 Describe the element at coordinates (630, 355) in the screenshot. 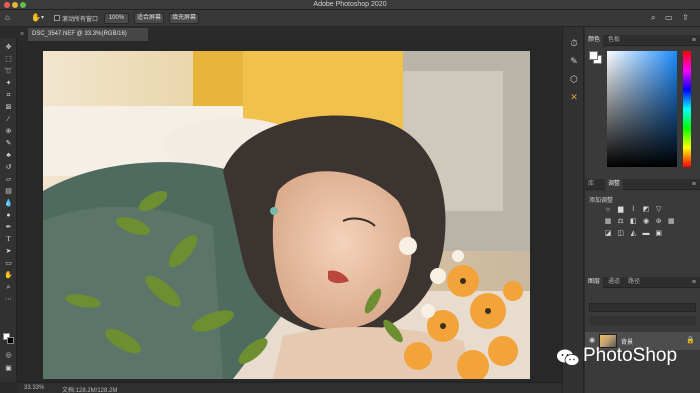

I see `watermark-text: PhotoShop` at that location.